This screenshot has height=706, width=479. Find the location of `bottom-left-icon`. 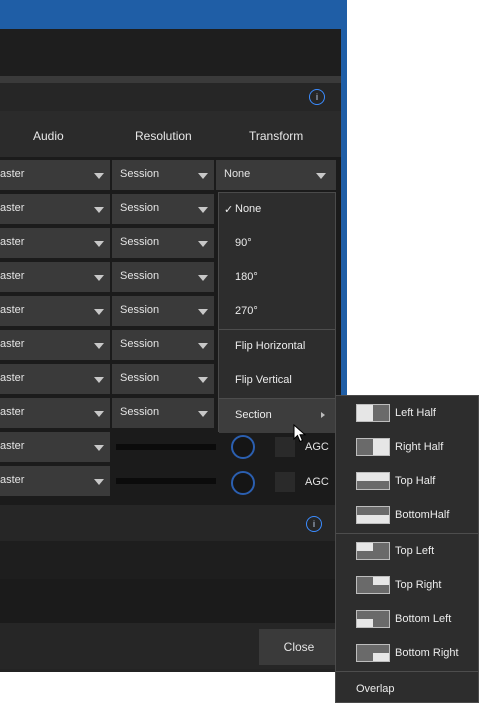

bottom-left-icon is located at coordinates (373, 619).